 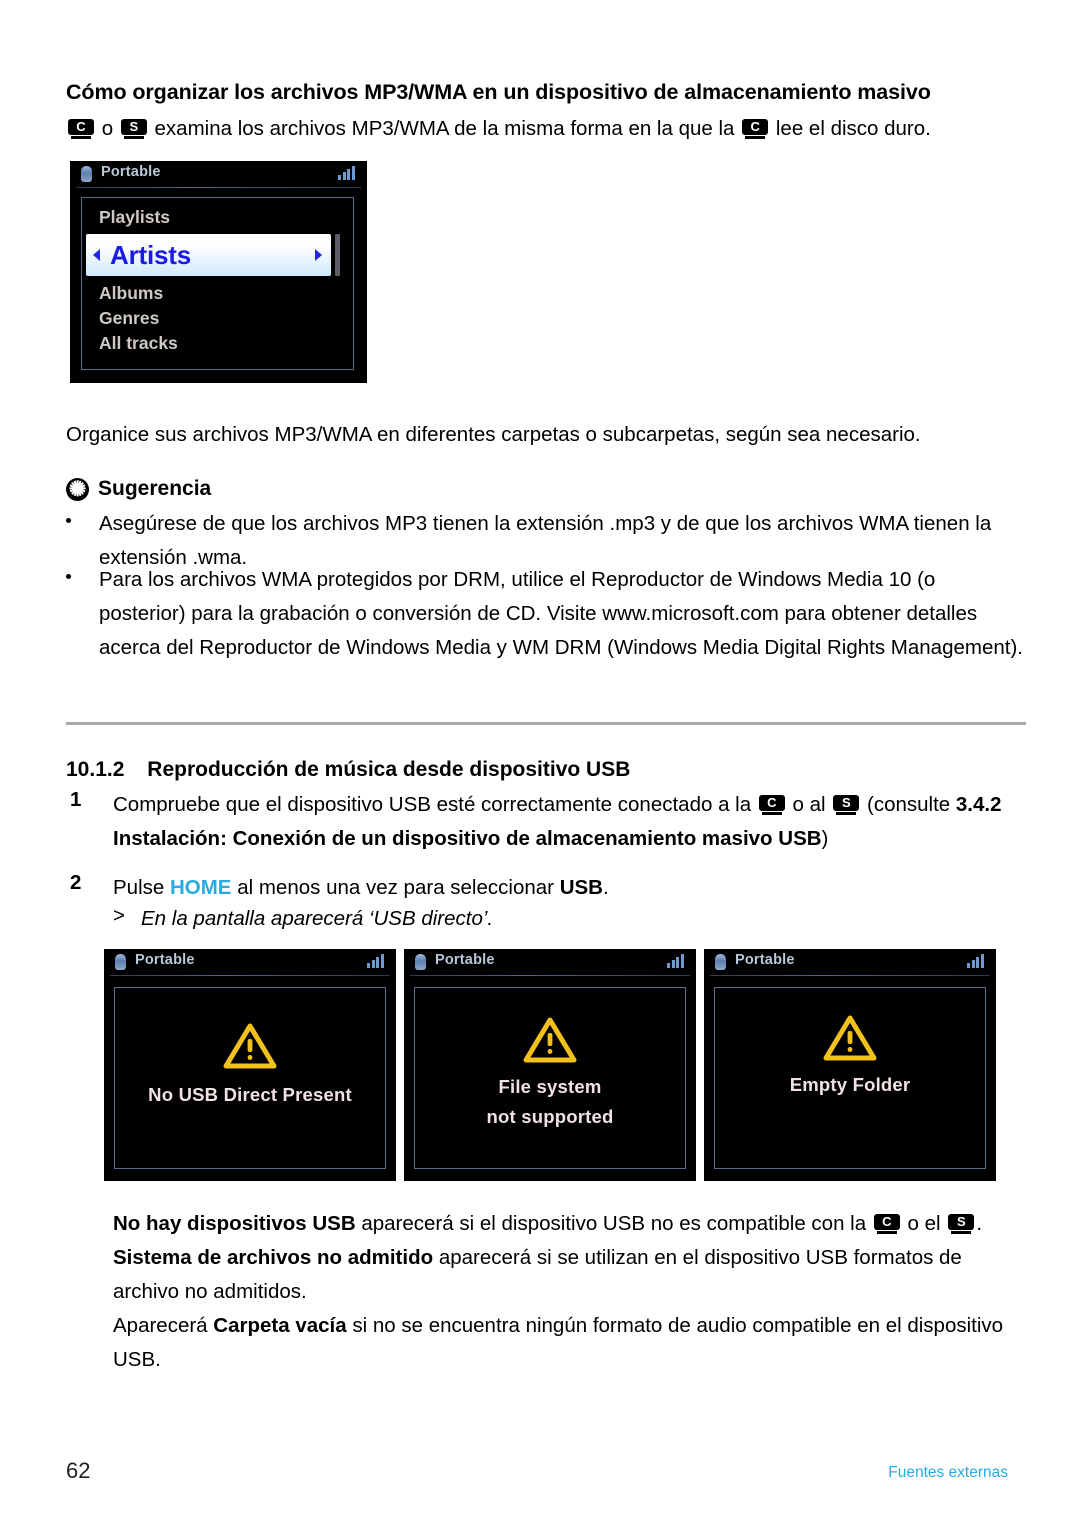 I want to click on note-3-bold: Carpeta vacía, so click(x=280, y=1325).